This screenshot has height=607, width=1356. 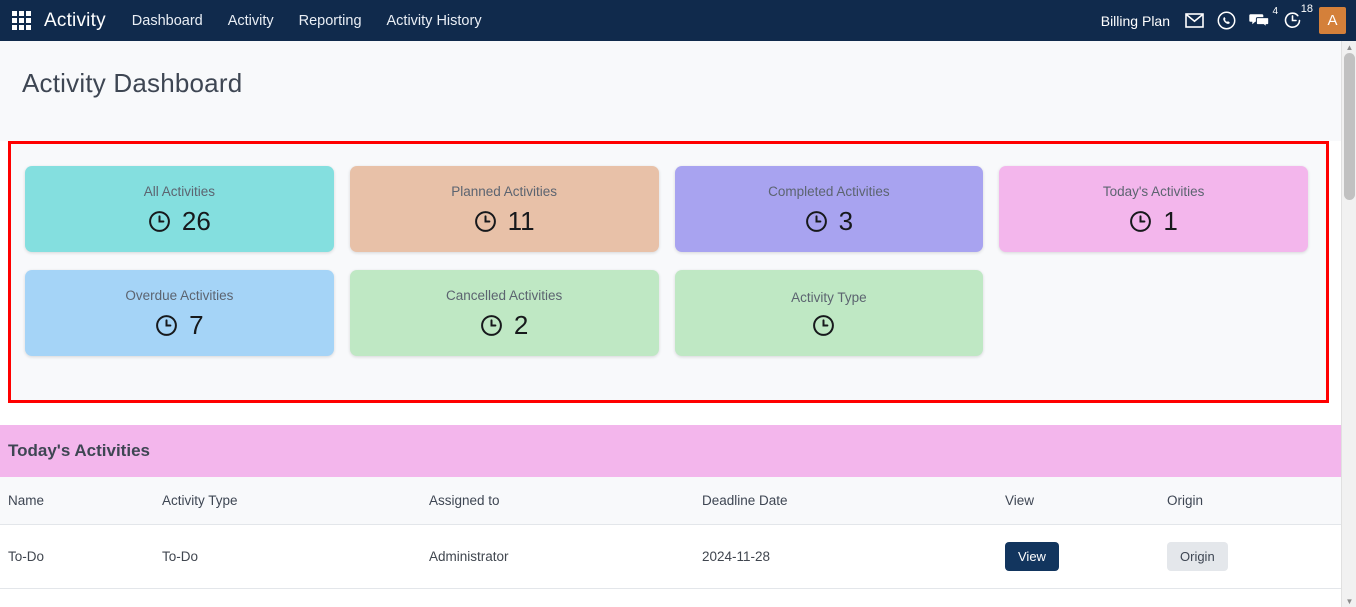 I want to click on kpi-label: Today's Activities, so click(x=1153, y=191).